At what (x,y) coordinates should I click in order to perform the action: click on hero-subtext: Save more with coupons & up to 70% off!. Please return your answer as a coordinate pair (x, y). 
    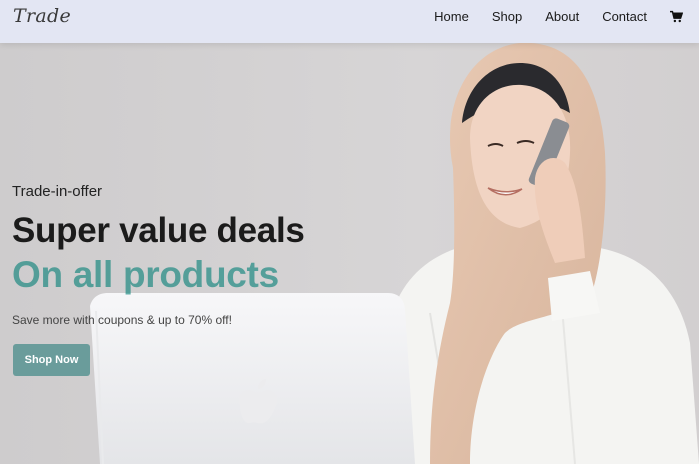
    Looking at the image, I should click on (122, 320).